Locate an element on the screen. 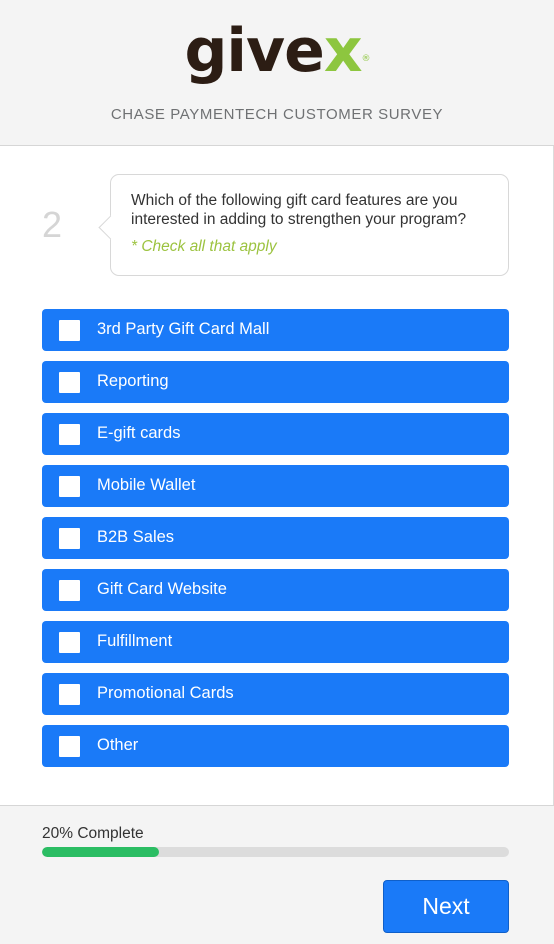 This screenshot has width=554, height=944. question-hint: * Check all that apply is located at coordinates (204, 246).